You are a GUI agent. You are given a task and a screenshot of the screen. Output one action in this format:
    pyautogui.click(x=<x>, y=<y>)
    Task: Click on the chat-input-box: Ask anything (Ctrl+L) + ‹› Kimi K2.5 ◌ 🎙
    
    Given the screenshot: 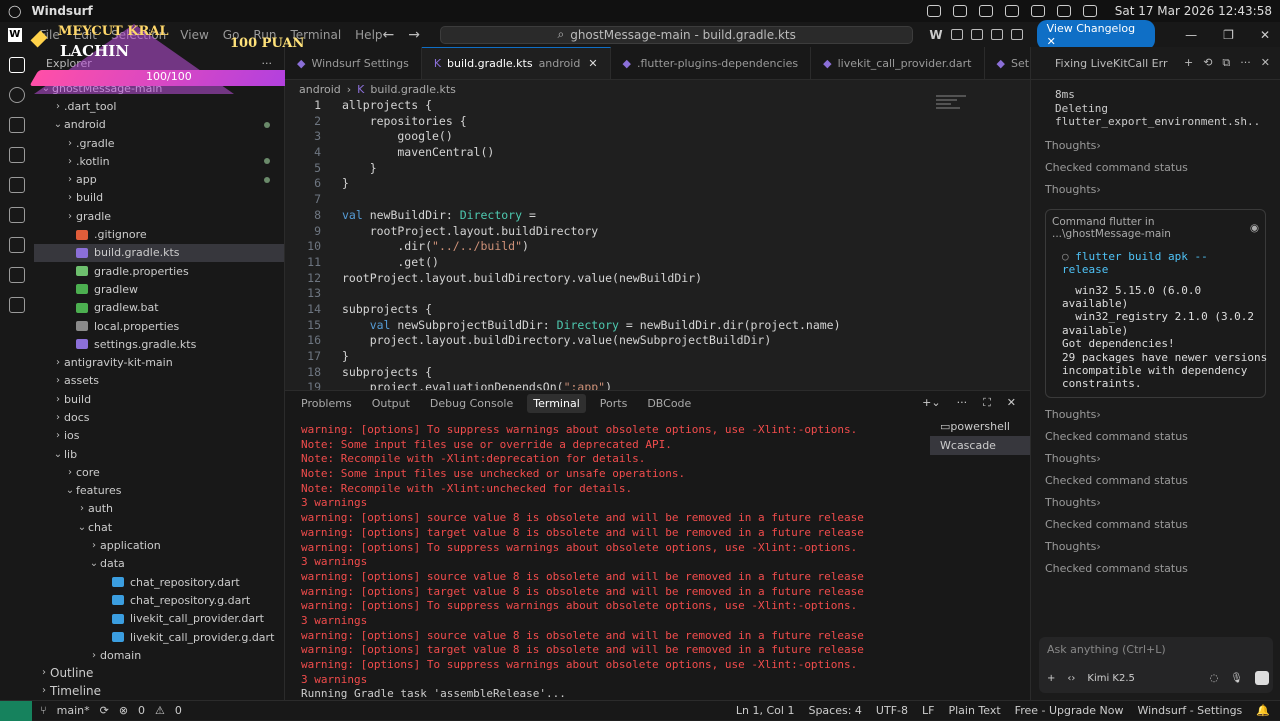 What is the action you would take?
    pyautogui.click(x=1156, y=665)
    